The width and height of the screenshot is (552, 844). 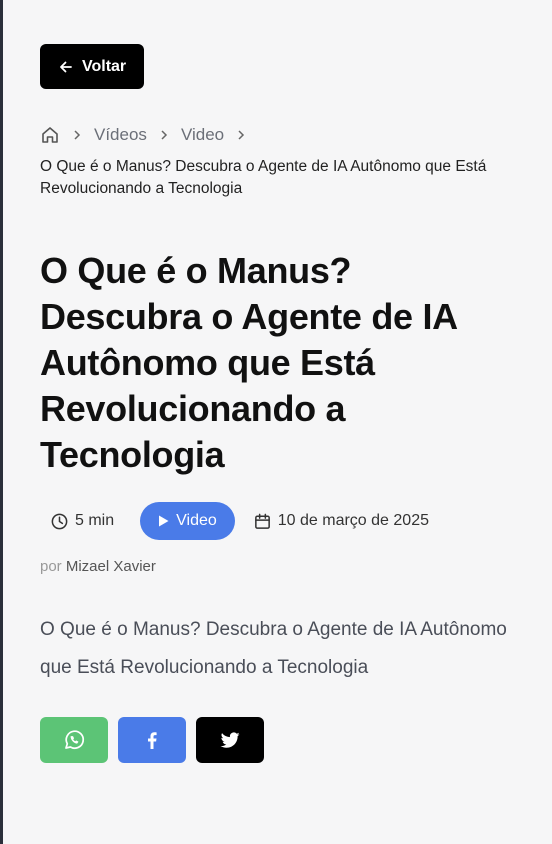 I want to click on author-line: por Mizael Xavier, so click(x=275, y=566).